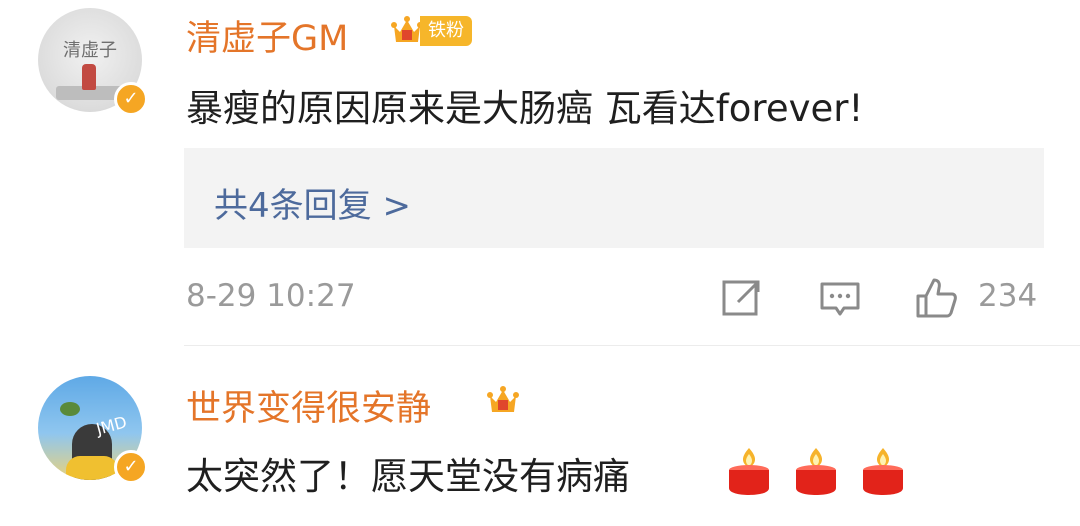 Image resolution: width=1080 pixels, height=526 pixels. Describe the element at coordinates (446, 31) in the screenshot. I see `fan-badge: 铁粉` at that location.